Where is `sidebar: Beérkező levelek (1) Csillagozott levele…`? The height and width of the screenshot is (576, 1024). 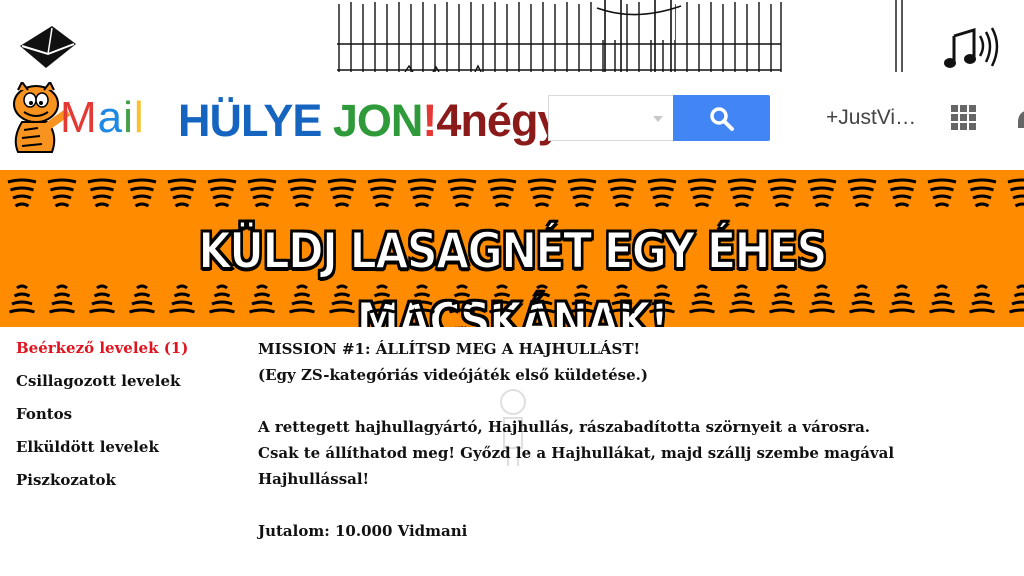
sidebar: Beérkező levelek (1) Csillagozott levele… is located at coordinates (126, 418).